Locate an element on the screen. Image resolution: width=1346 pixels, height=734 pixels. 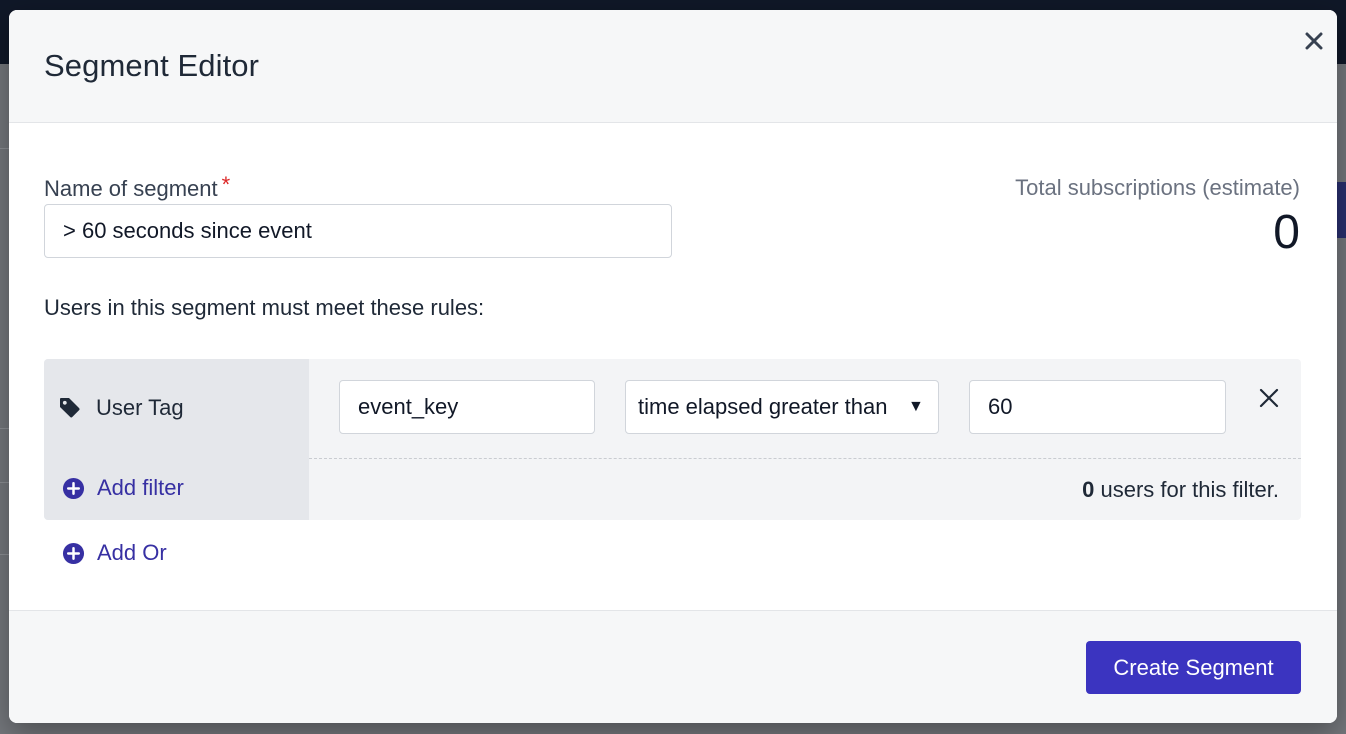
estimate-value: 0 is located at coordinates (1286, 232).